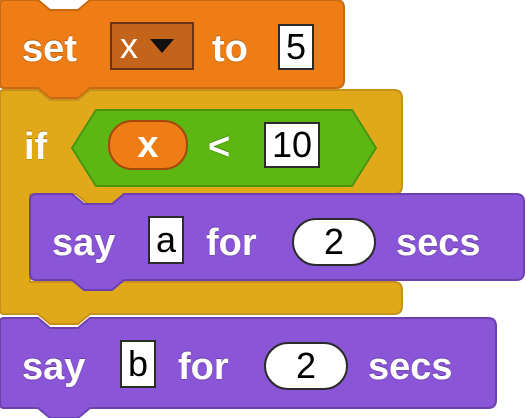 Image resolution: width=526 pixels, height=418 pixels. Describe the element at coordinates (438, 243) in the screenshot. I see `inner-secs-label: secs` at that location.